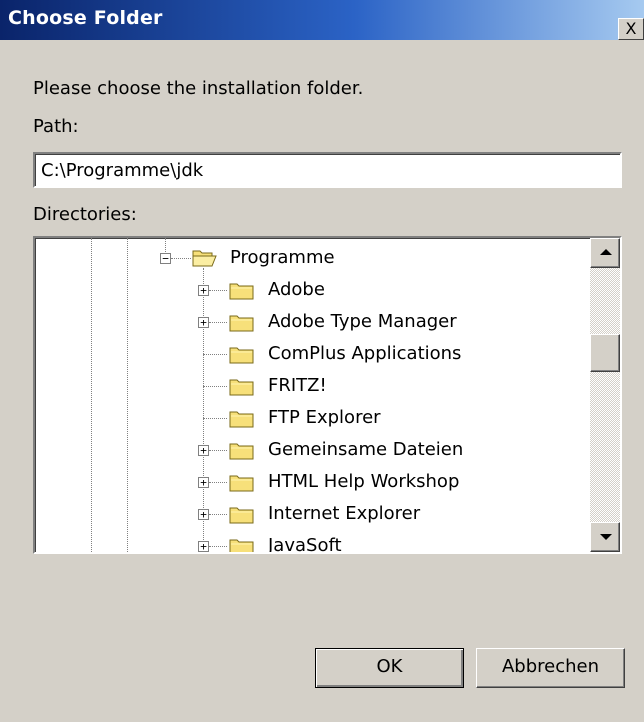 The image size is (644, 722). I want to click on tree-item-fritz: FRITZ!, so click(297, 385).